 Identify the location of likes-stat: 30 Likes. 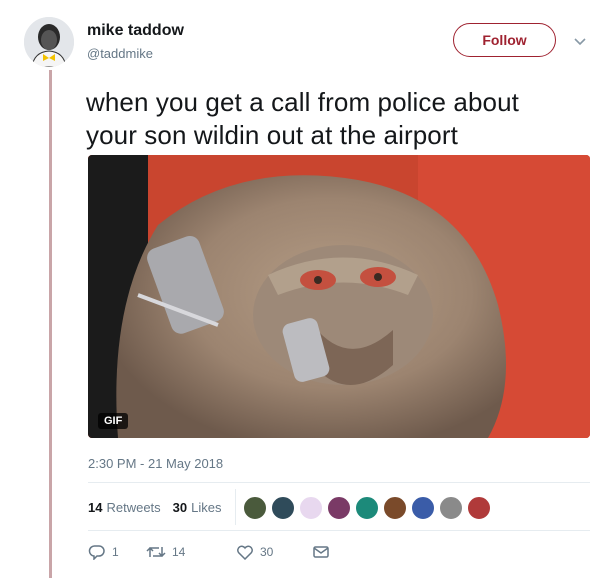
(197, 507).